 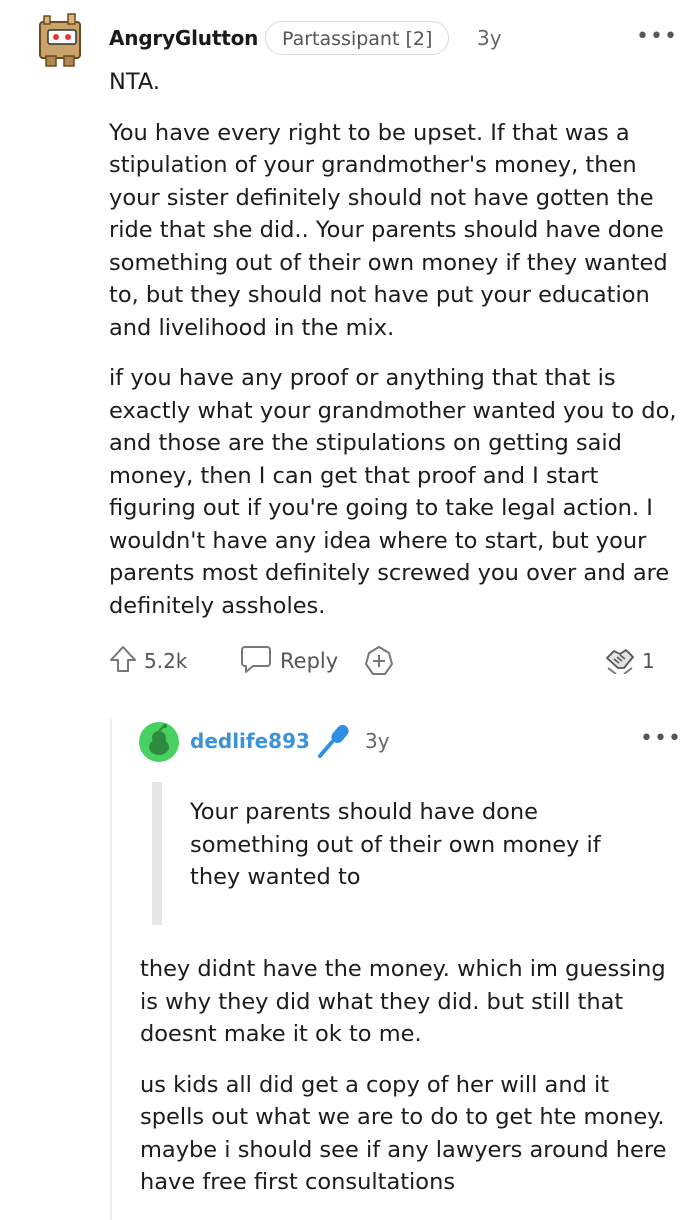 I want to click on give-award-button, so click(x=379, y=661).